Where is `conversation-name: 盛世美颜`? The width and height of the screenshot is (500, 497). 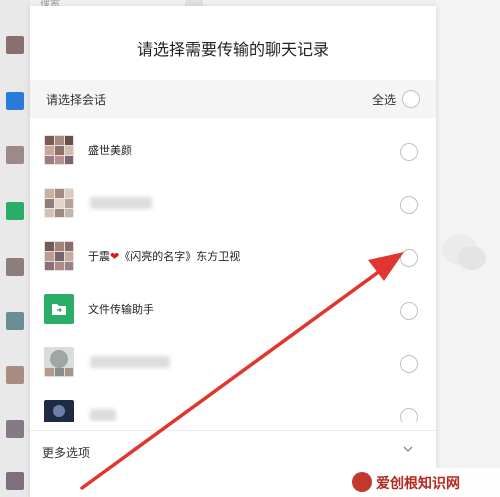
conversation-name: 盛世美颜 is located at coordinates (110, 150).